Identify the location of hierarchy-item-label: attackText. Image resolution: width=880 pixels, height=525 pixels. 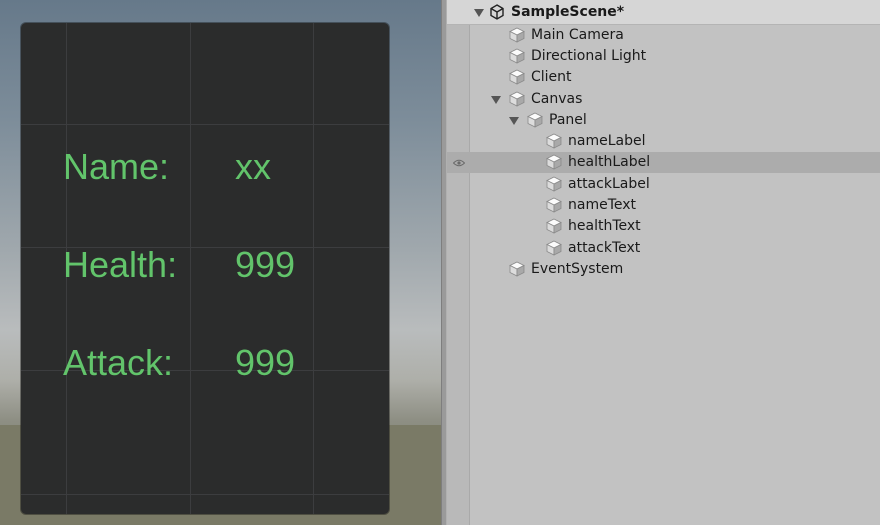
(604, 248).